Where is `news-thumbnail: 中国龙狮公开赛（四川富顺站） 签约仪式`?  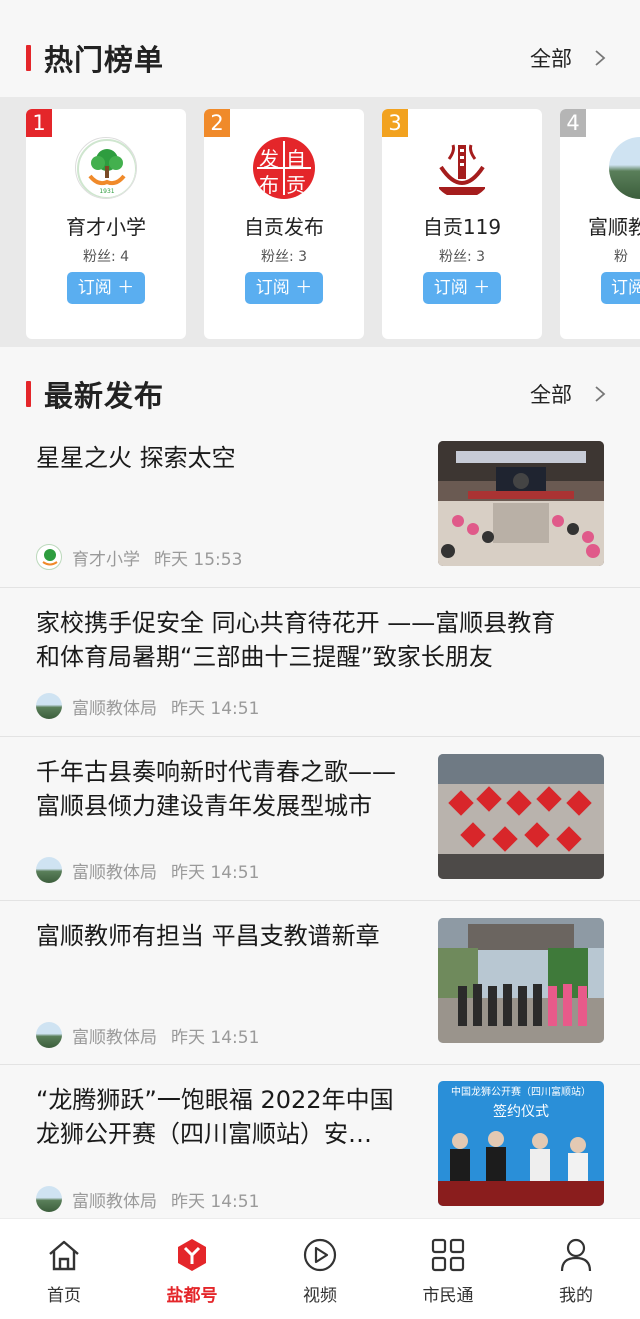
news-thumbnail: 中国龙狮公开赛（四川富顺站） 签约仪式 is located at coordinates (521, 1143).